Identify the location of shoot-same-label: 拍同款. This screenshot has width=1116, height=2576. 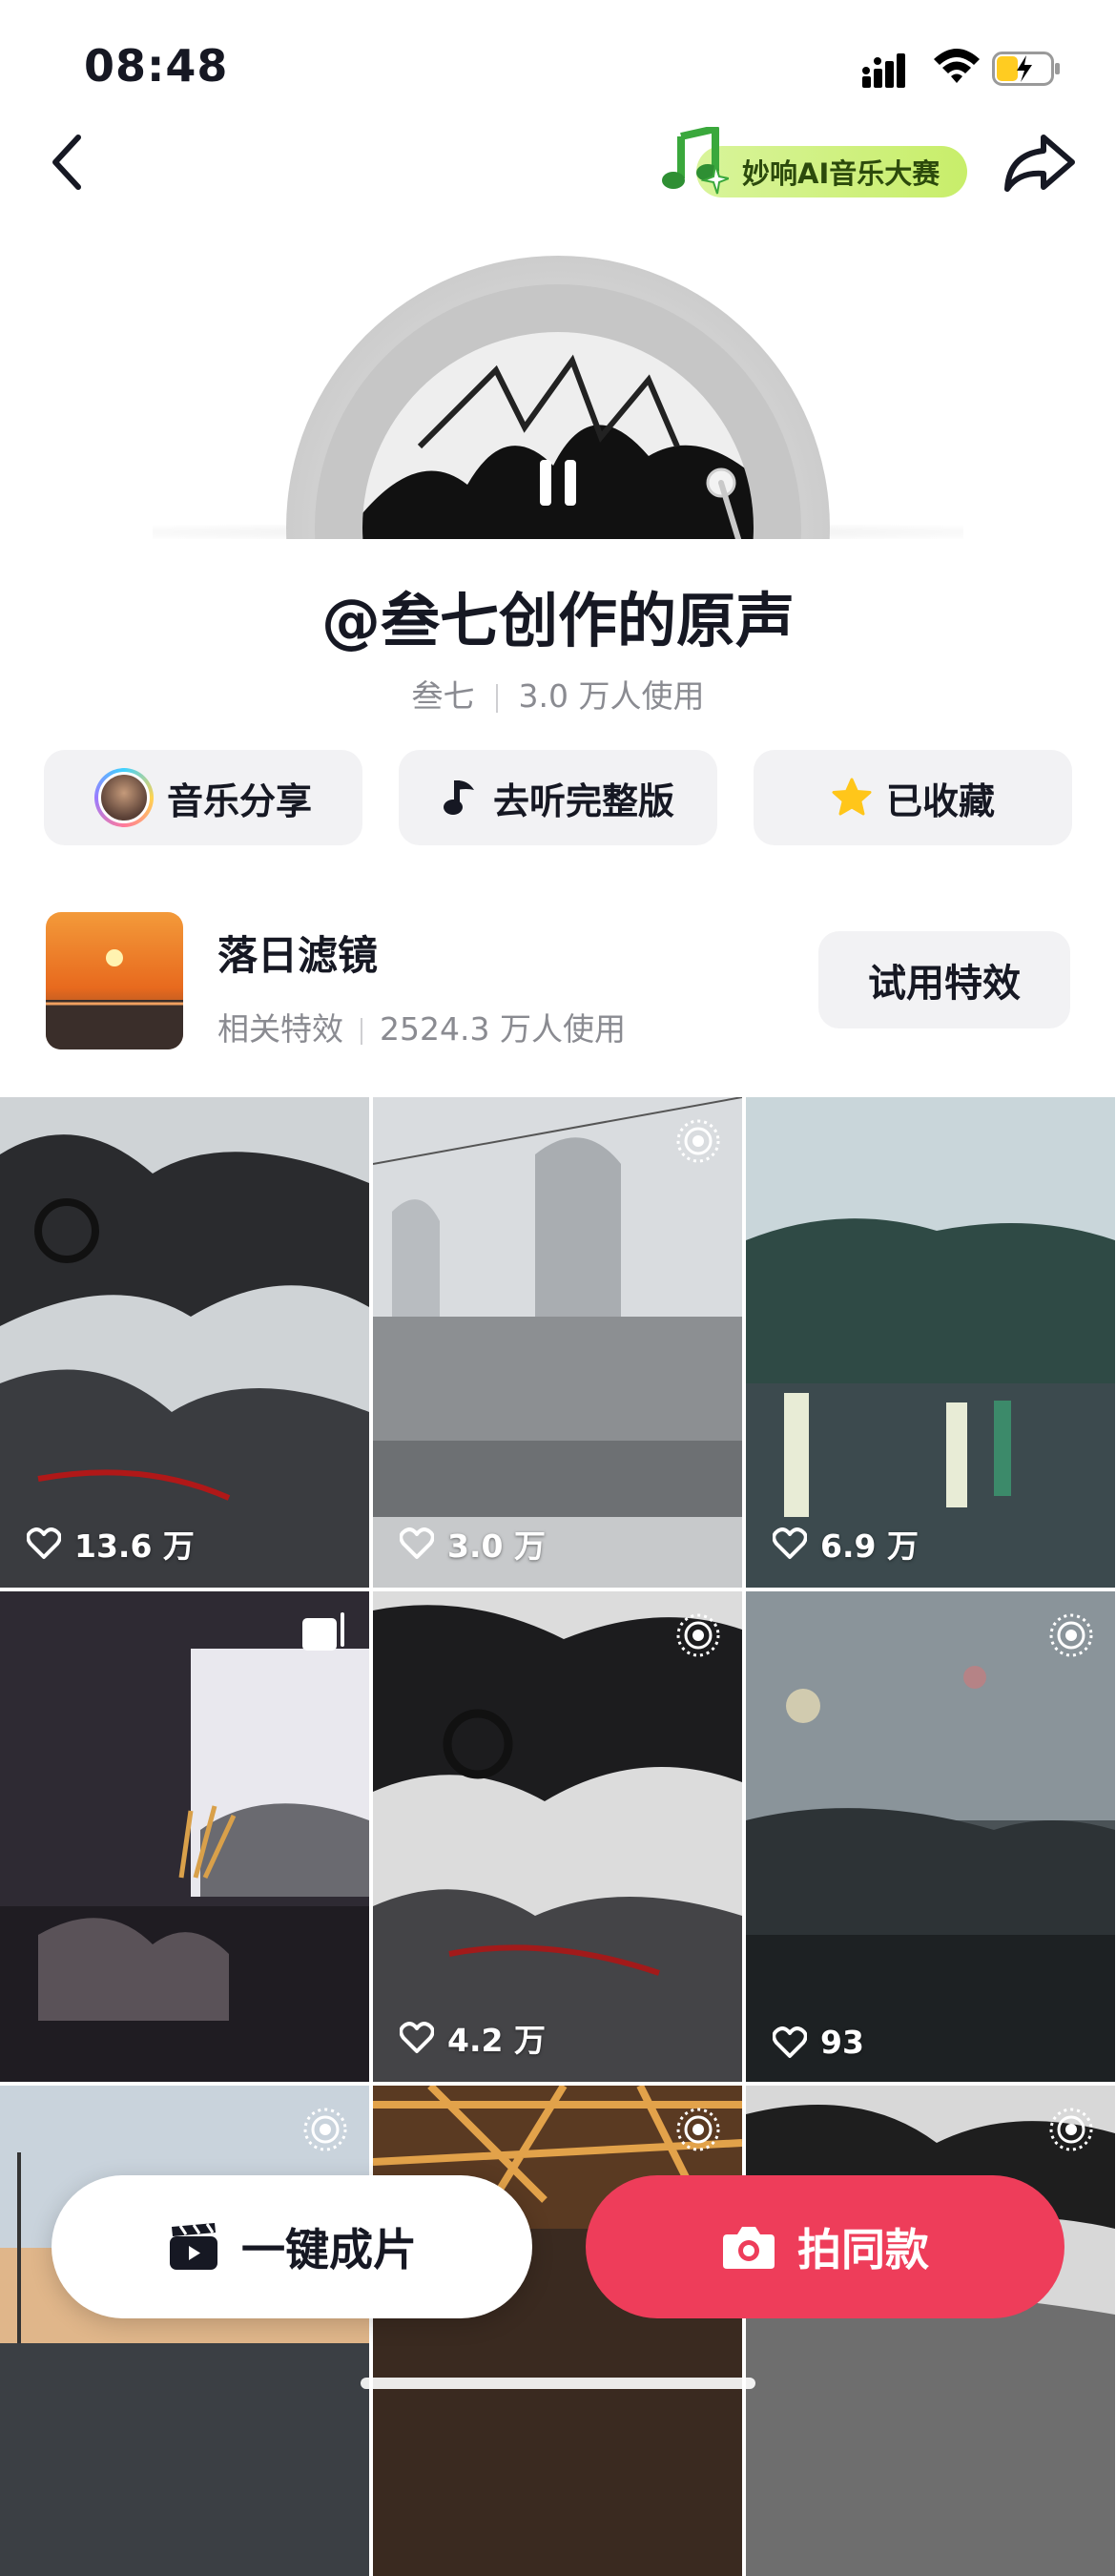
(863, 2249).